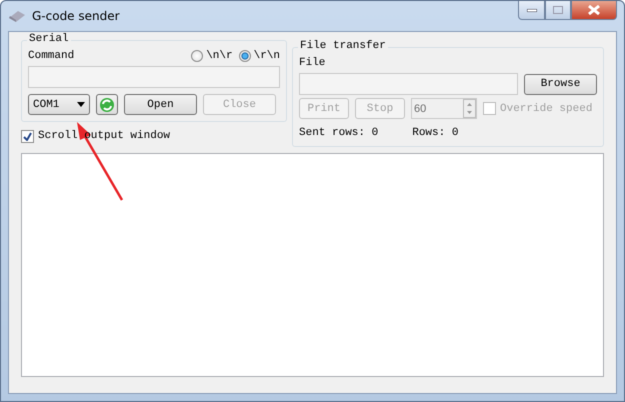 The height and width of the screenshot is (402, 625). I want to click on rows-count: Rows: 0, so click(435, 133).